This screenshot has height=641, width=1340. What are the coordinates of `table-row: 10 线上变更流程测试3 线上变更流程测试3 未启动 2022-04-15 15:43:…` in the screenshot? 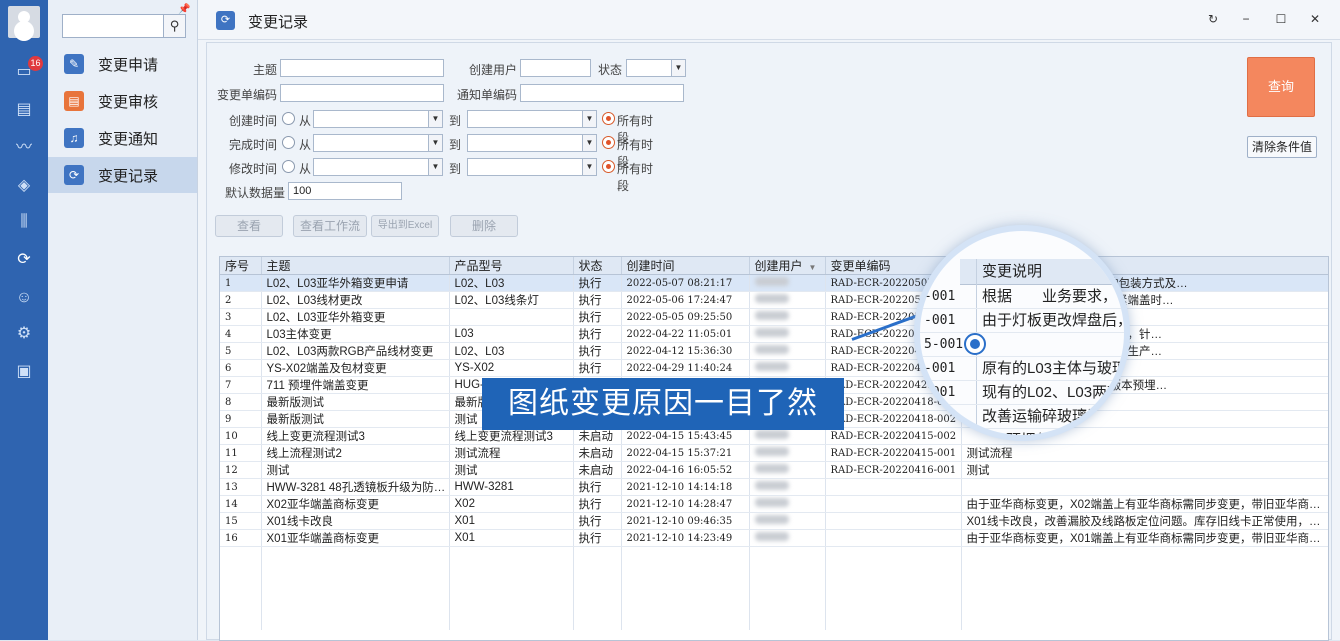 It's located at (774, 436).